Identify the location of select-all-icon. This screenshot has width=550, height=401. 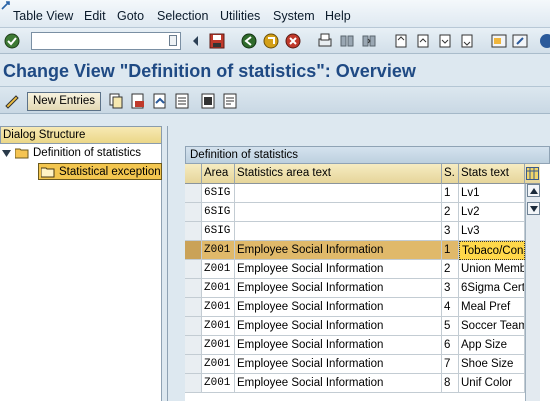
(182, 101).